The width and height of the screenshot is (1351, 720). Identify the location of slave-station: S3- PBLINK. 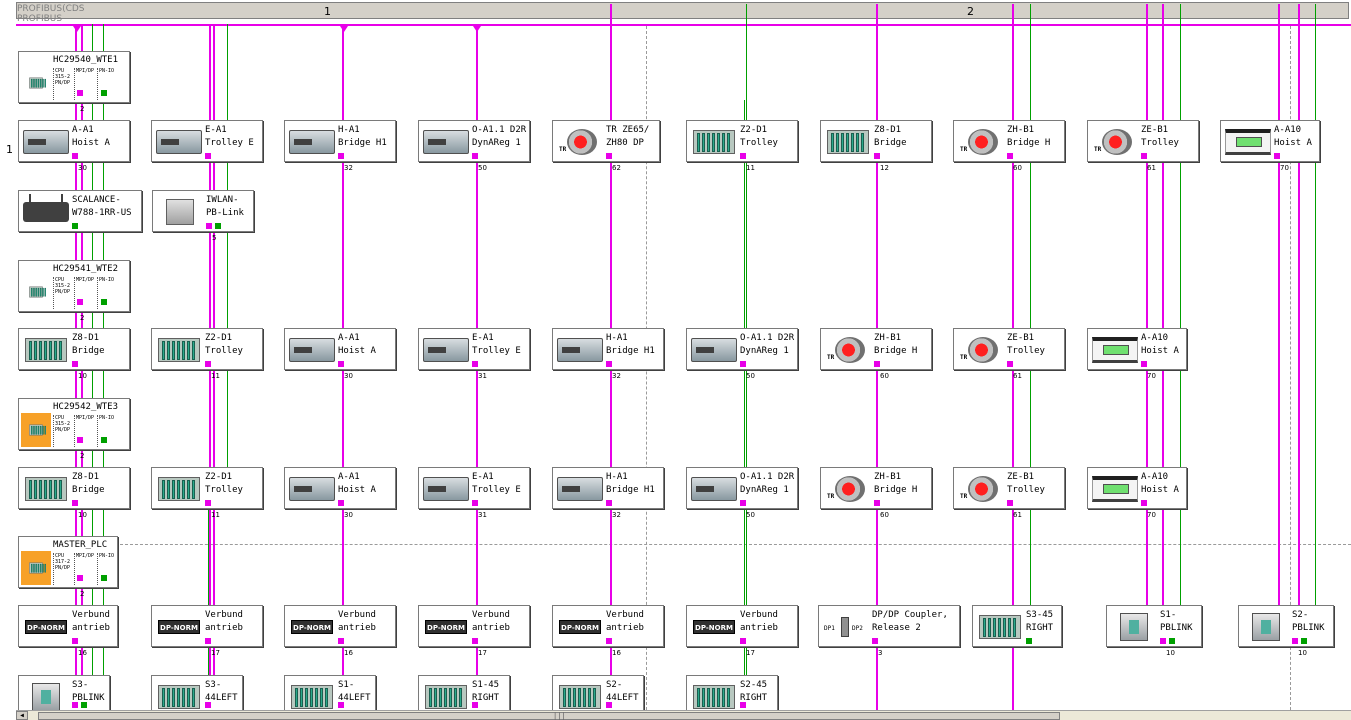
(64, 693).